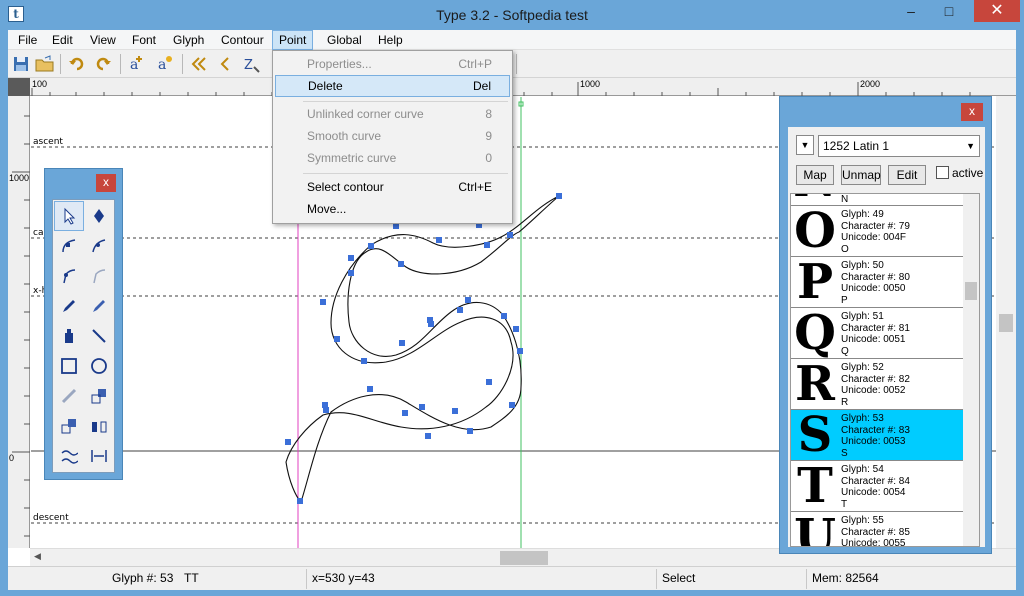 The height and width of the screenshot is (596, 1024). Describe the element at coordinates (62, 40) in the screenshot. I see `menu-edit: Edit` at that location.